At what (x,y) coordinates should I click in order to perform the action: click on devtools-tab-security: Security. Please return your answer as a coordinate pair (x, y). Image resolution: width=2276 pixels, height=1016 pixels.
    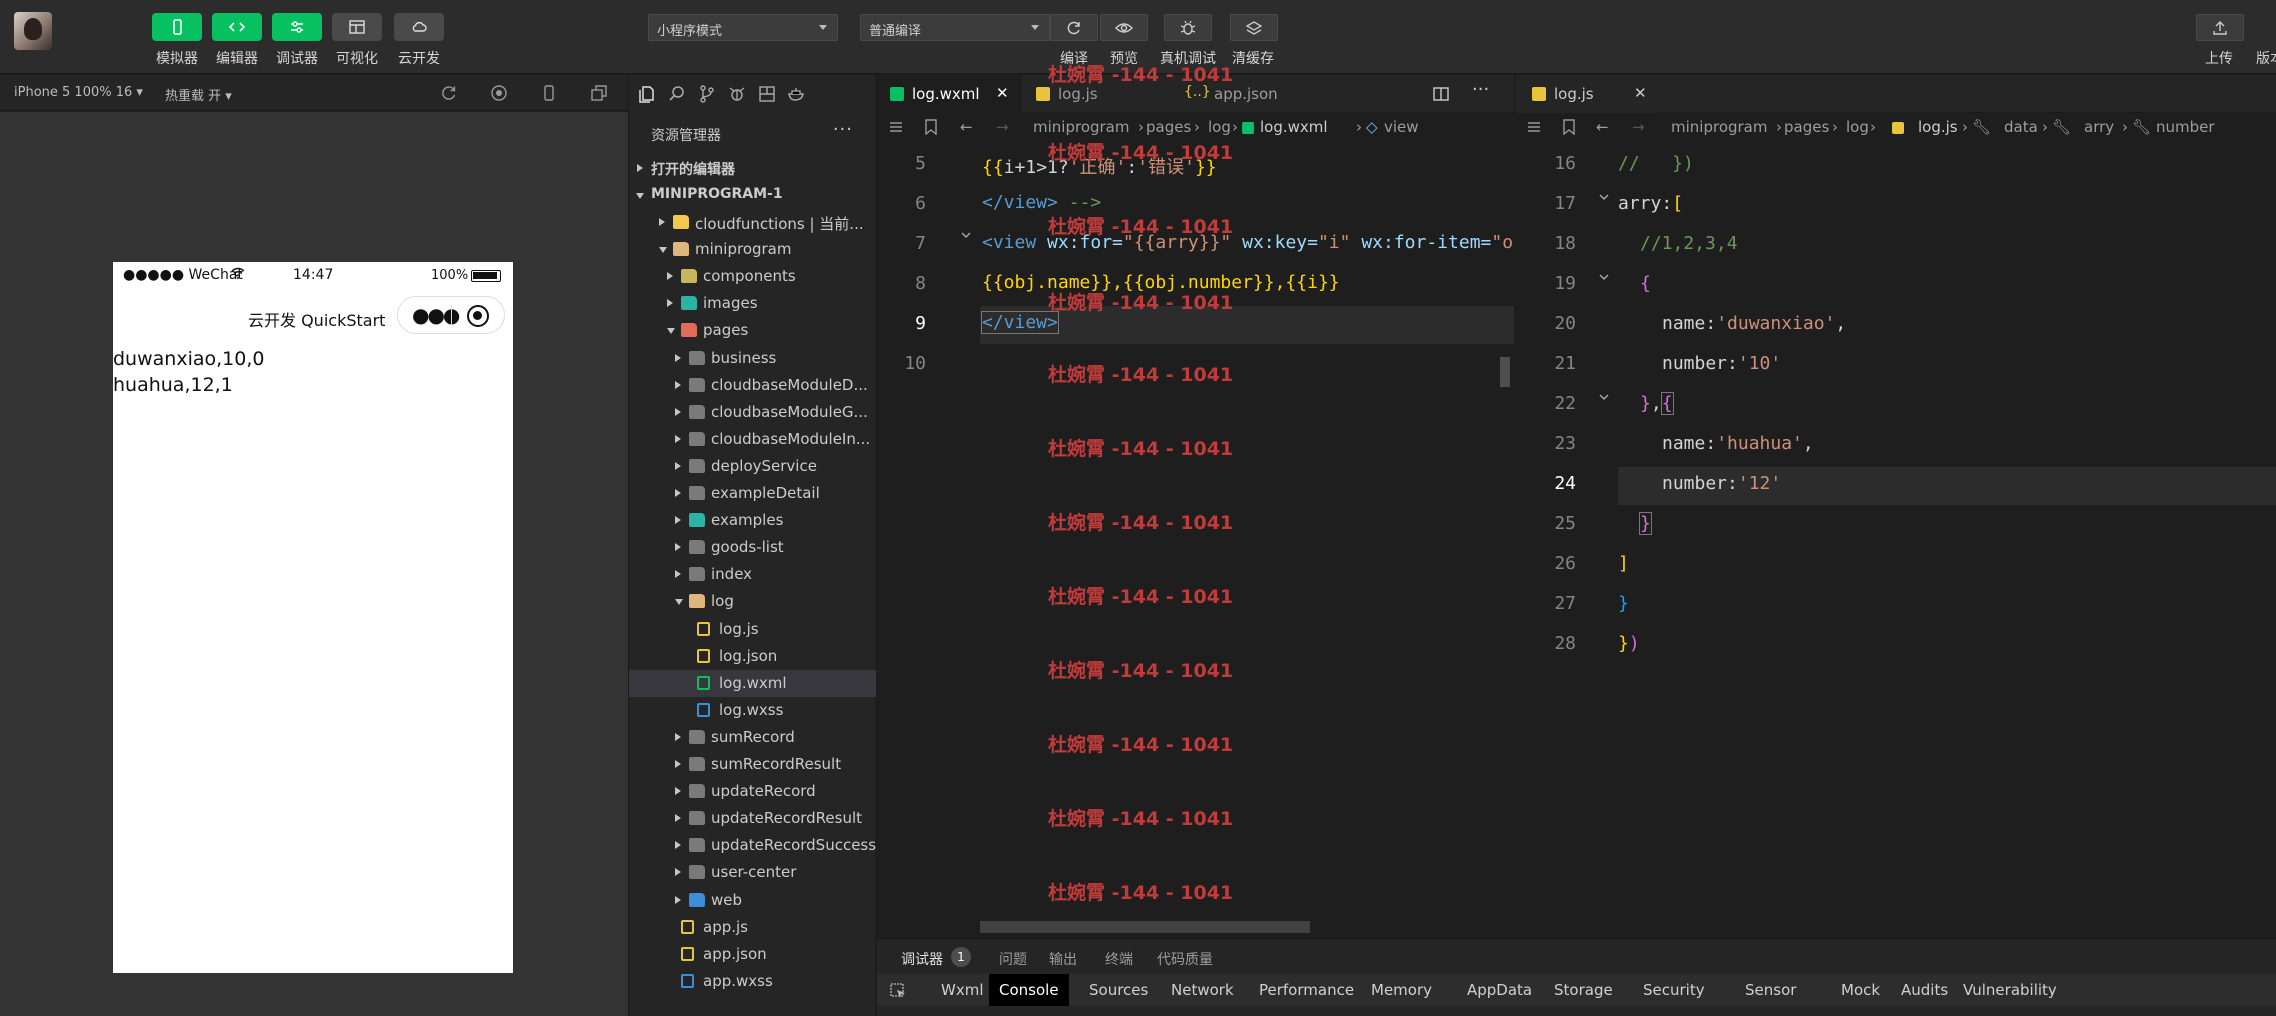
    Looking at the image, I should click on (1674, 990).